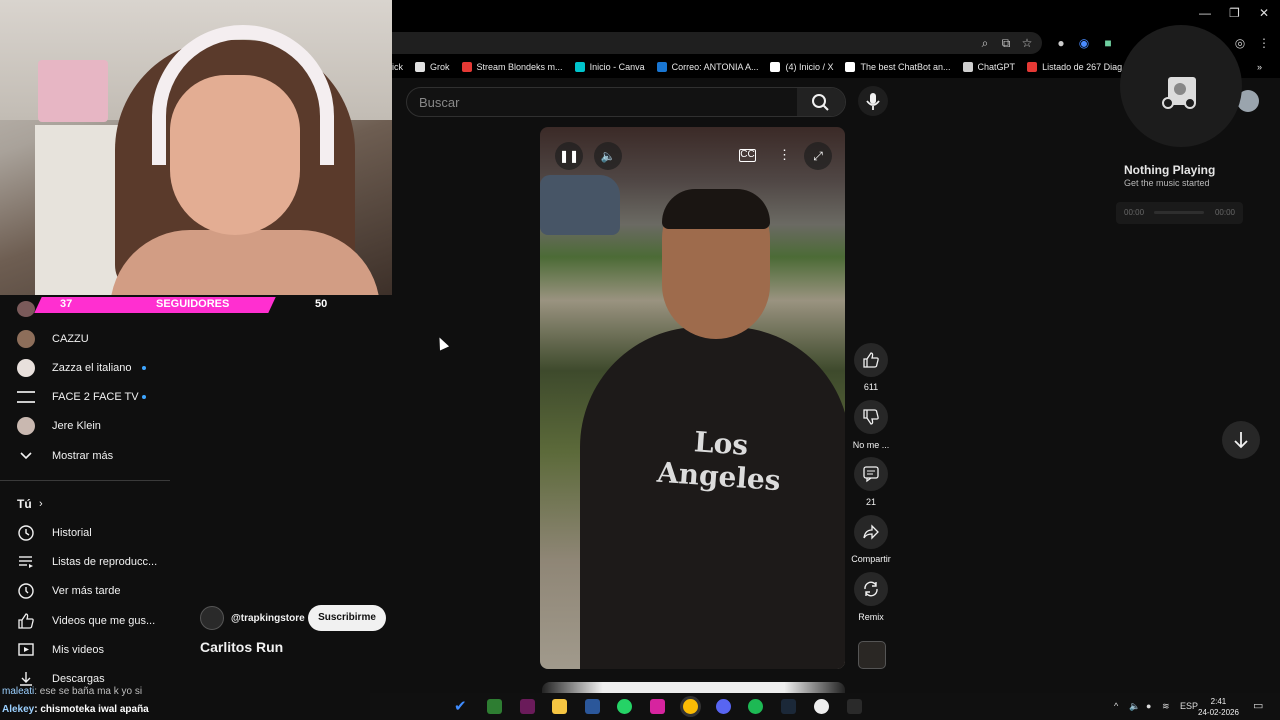 The width and height of the screenshot is (1280, 720). What do you see at coordinates (717, 43) in the screenshot?
I see `url-field` at bounding box center [717, 43].